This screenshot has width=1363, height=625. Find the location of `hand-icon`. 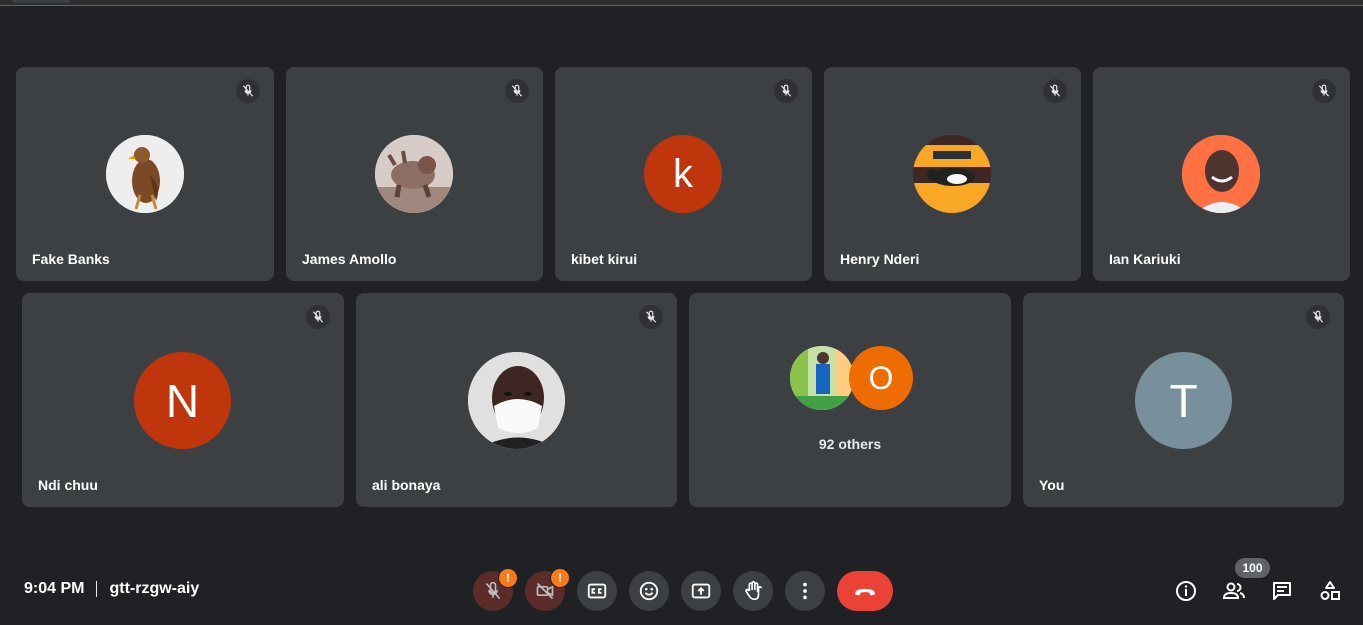

hand-icon is located at coordinates (754, 591).